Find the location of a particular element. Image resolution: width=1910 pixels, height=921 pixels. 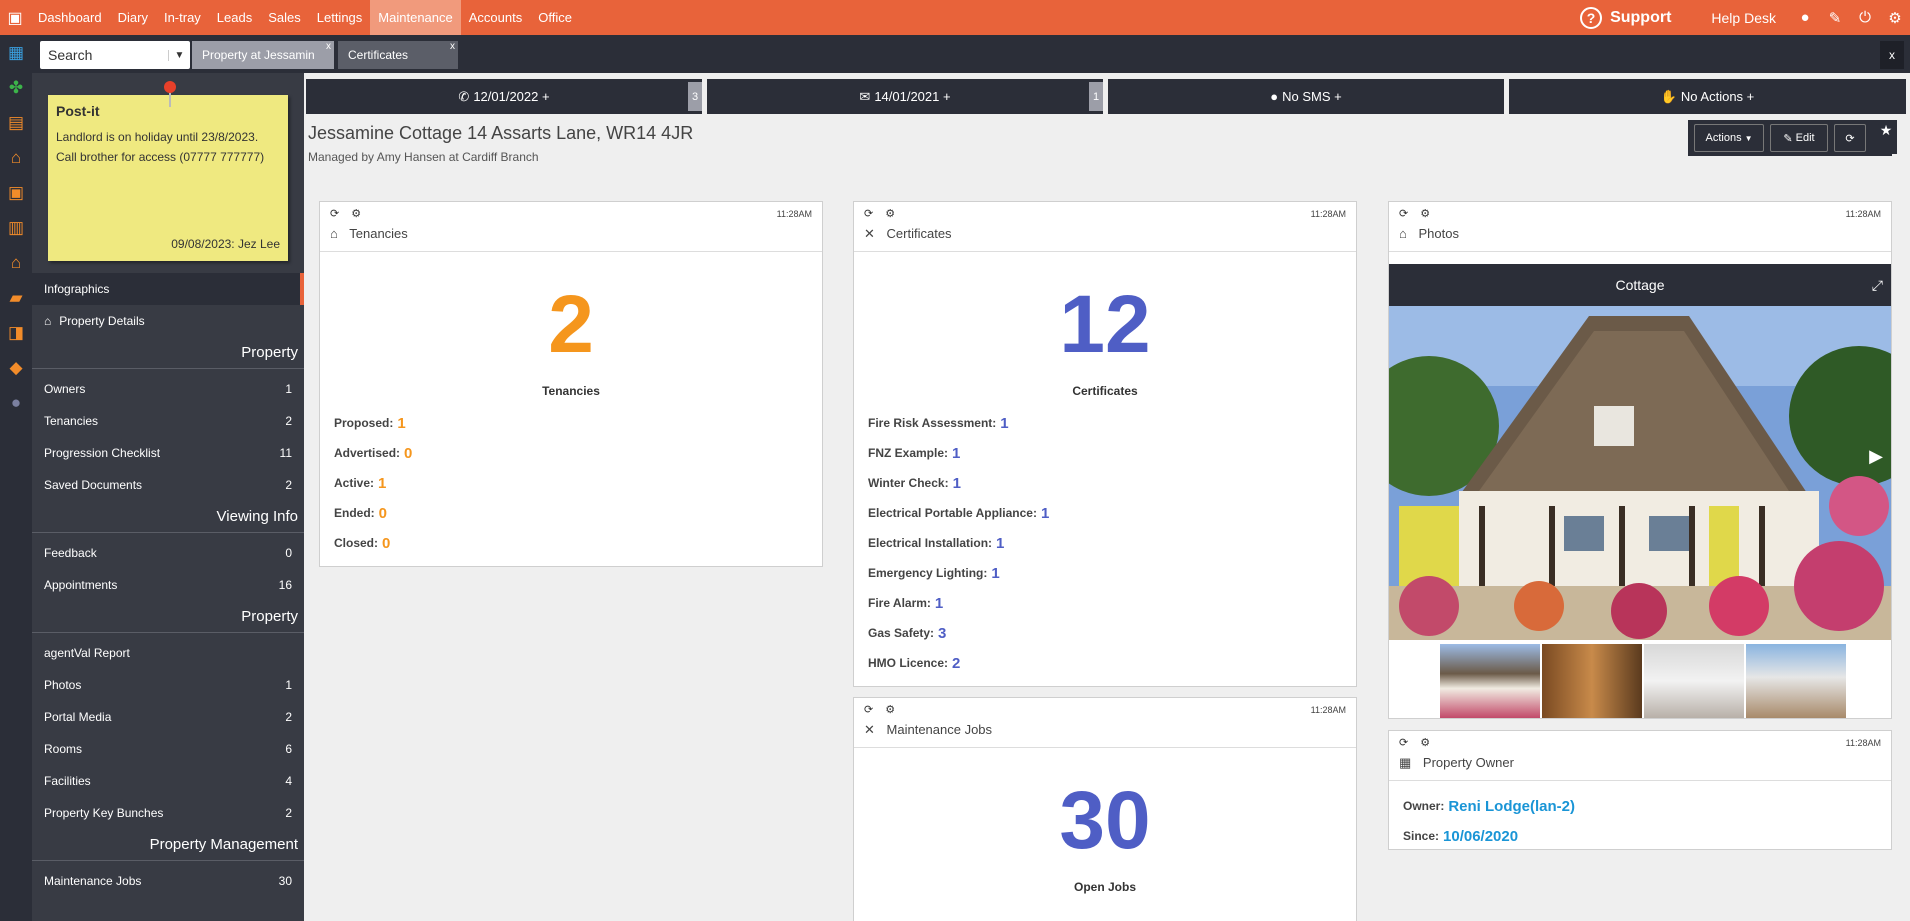

tab-certificates: Certificates x is located at coordinates (398, 55).